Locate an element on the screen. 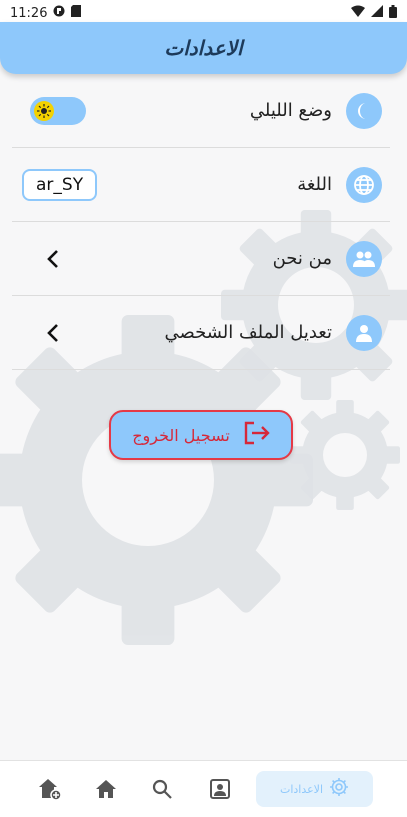 The height and width of the screenshot is (817, 407). app-bar: الاعدادات is located at coordinates (203, 48).